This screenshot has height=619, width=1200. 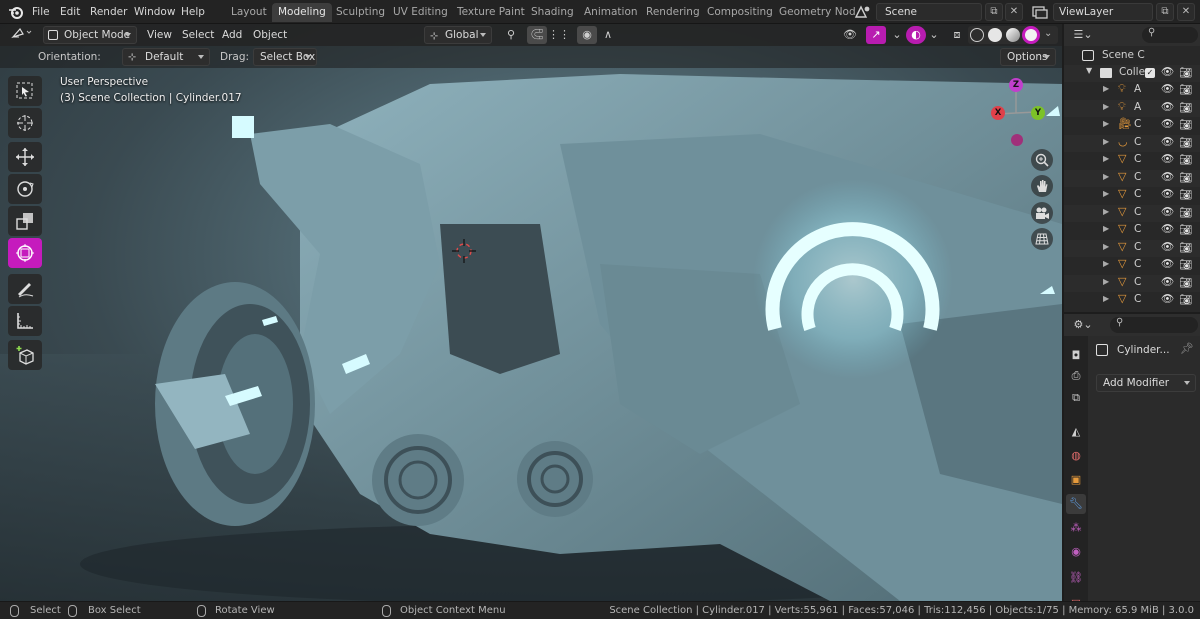 What do you see at coordinates (285, 57) in the screenshot?
I see `drag-dropdown: Select Box` at bounding box center [285, 57].